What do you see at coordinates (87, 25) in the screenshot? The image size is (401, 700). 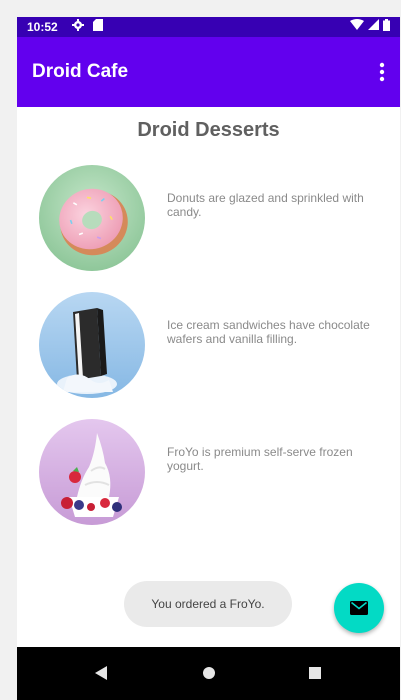 I see `status-notification-icons` at bounding box center [87, 25].